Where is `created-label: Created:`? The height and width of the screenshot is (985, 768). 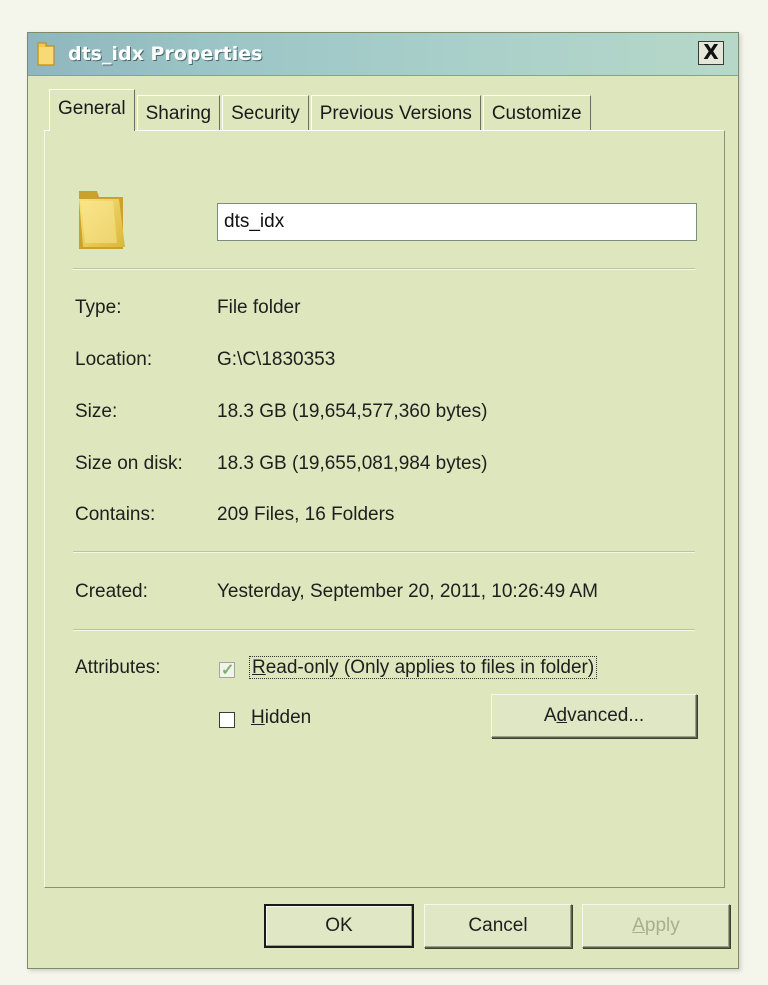
created-label: Created: is located at coordinates (111, 591).